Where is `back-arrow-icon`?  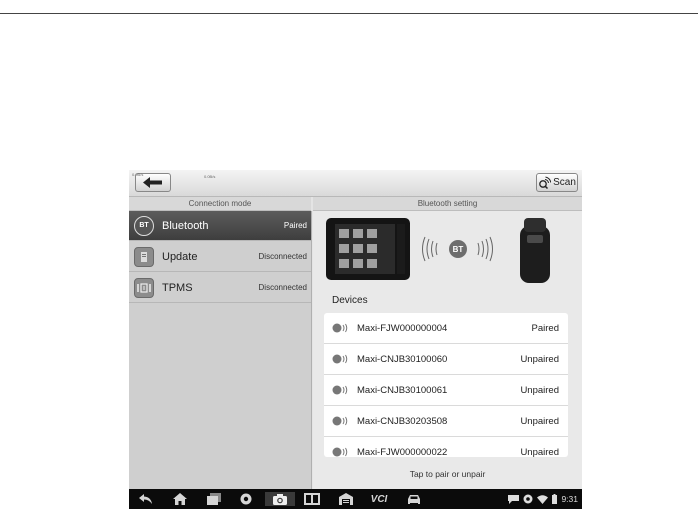 back-arrow-icon is located at coordinates (152, 182).